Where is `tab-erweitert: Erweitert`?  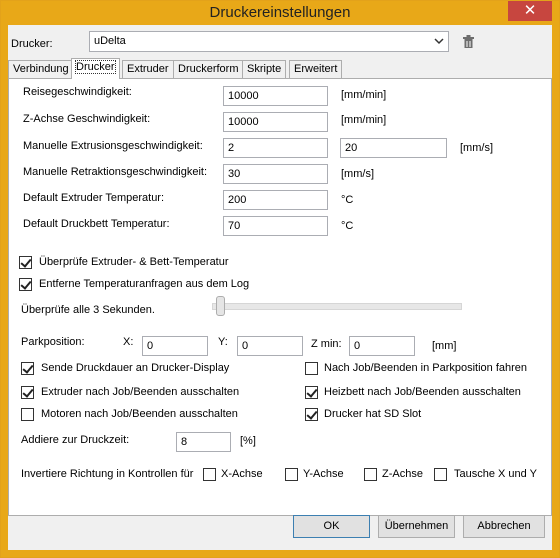
tab-erweitert: Erweitert is located at coordinates (316, 69).